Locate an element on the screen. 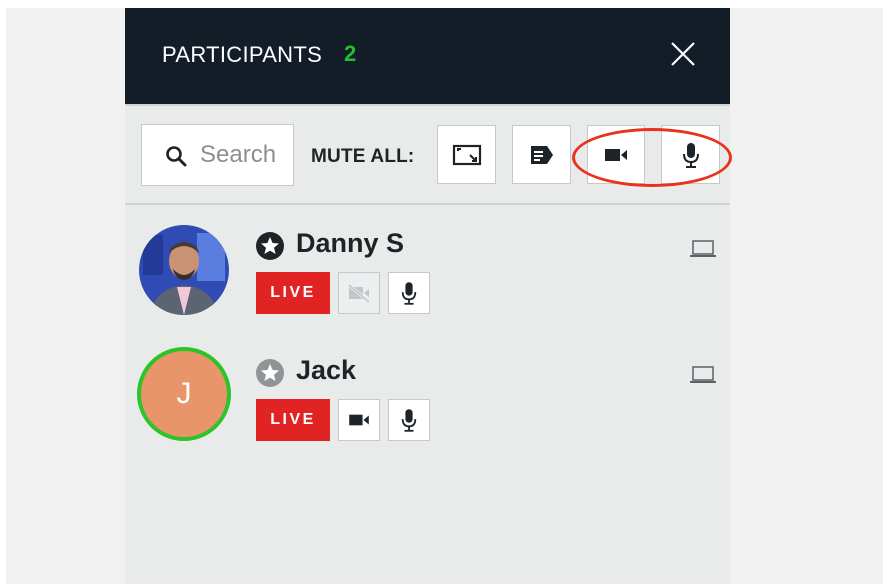 Image resolution: width=883 pixels, height=584 pixels. screen-share-icon is located at coordinates (466, 154).